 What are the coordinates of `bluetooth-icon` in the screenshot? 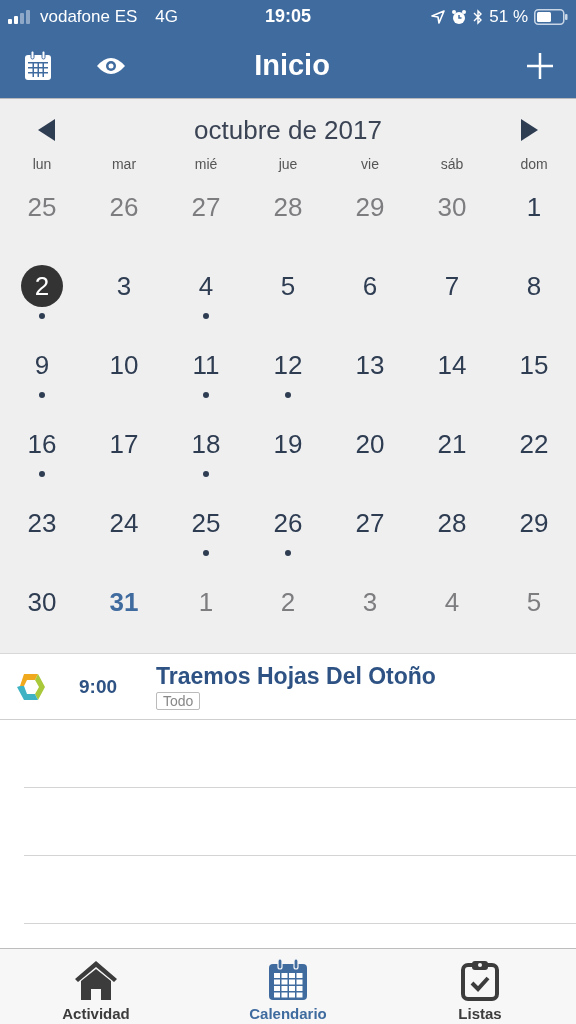 It's located at (478, 16).